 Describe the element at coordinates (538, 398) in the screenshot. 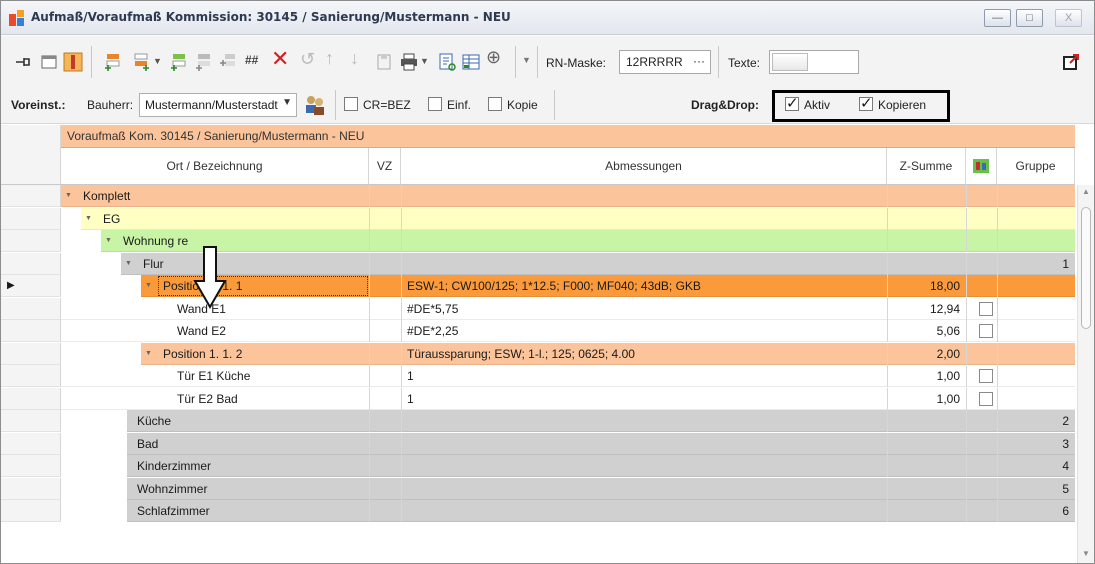

I see `table-row: Tür E2 Bad 1 1,00` at that location.